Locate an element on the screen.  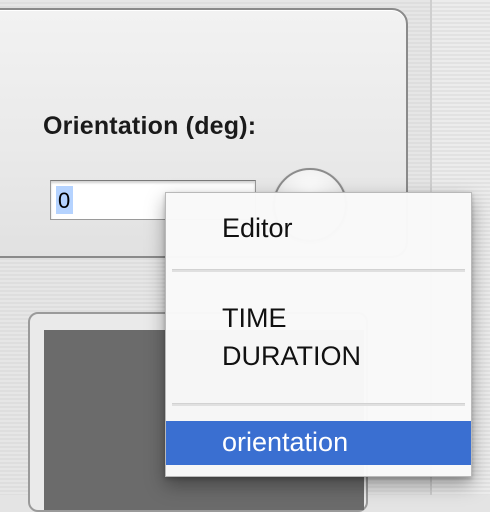
menu-item-editor: Editor is located at coordinates (318, 228).